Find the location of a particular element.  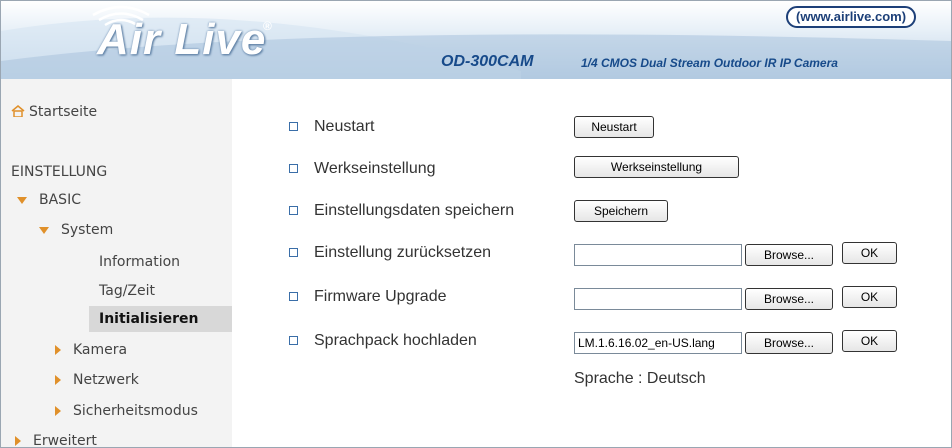

sidebar-item-netzwerk: Netzwerk is located at coordinates (97, 380).